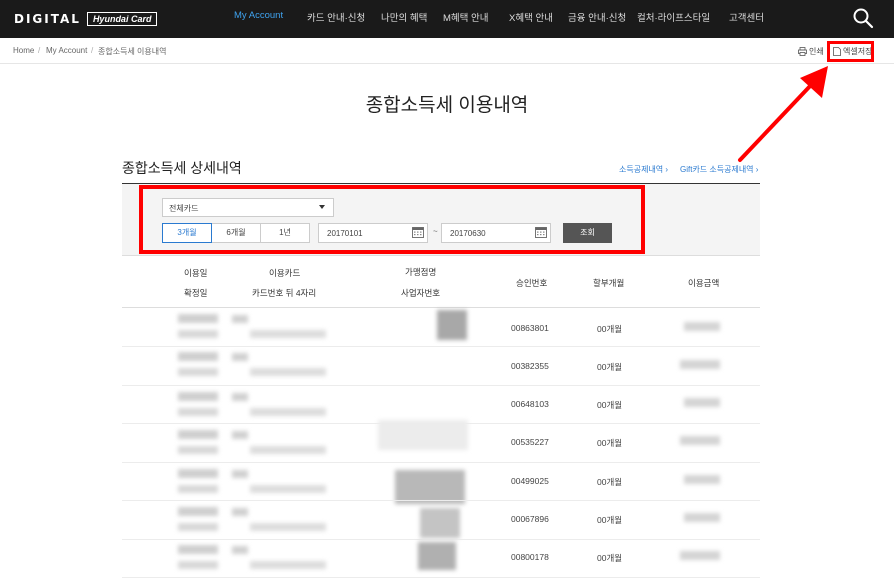  What do you see at coordinates (530, 404) in the screenshot?
I see `approval-number: 00648103` at bounding box center [530, 404].